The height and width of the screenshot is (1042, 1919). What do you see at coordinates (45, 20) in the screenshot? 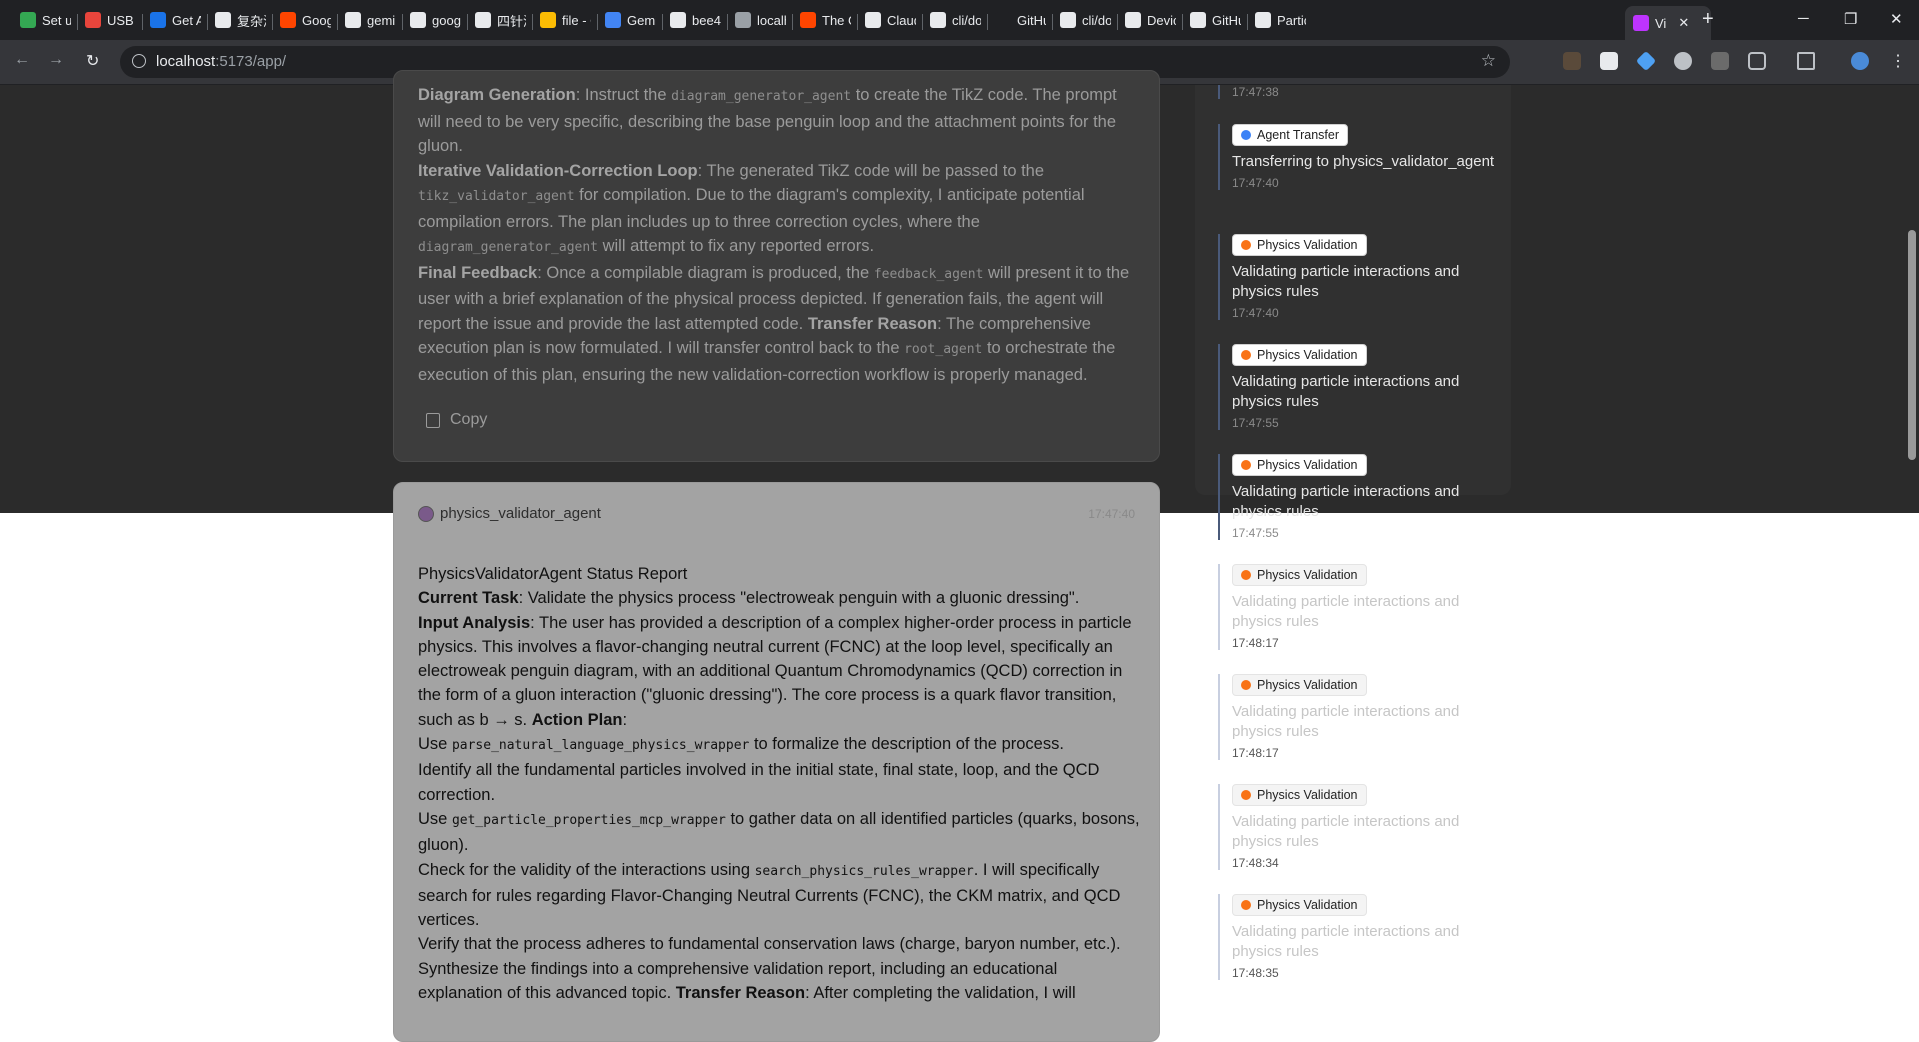
I see `browser-tab: Set up` at bounding box center [45, 20].